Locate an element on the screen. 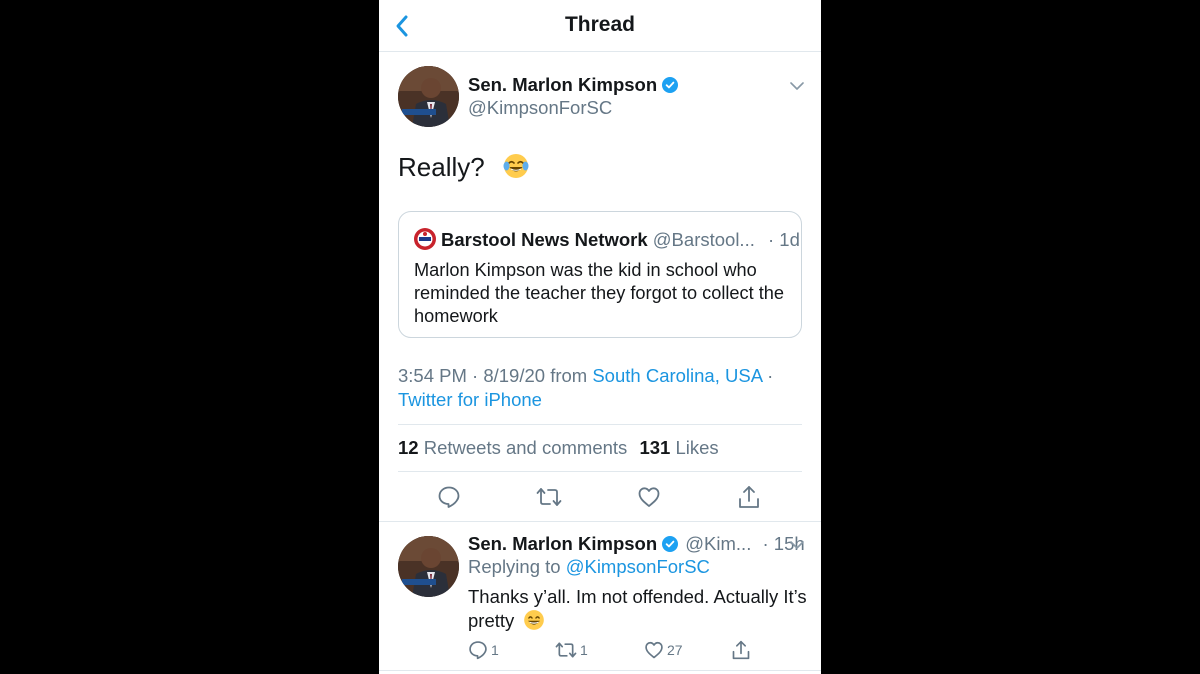  quoted-author-name: Barstool News Network is located at coordinates (544, 239).